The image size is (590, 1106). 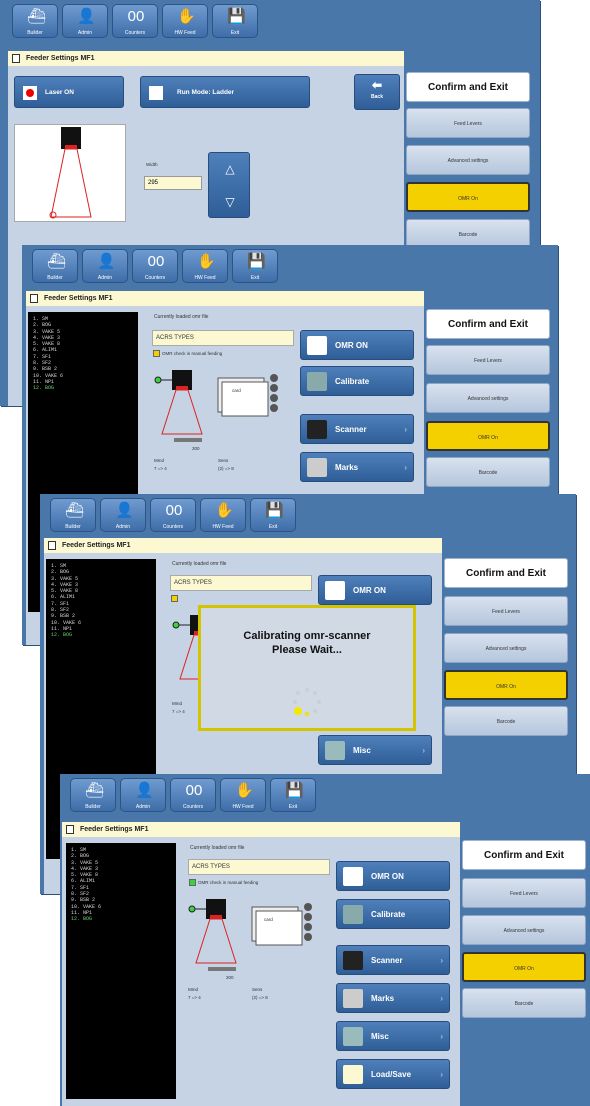 I want to click on decrease-width-button: ▽, so click(x=230, y=202).